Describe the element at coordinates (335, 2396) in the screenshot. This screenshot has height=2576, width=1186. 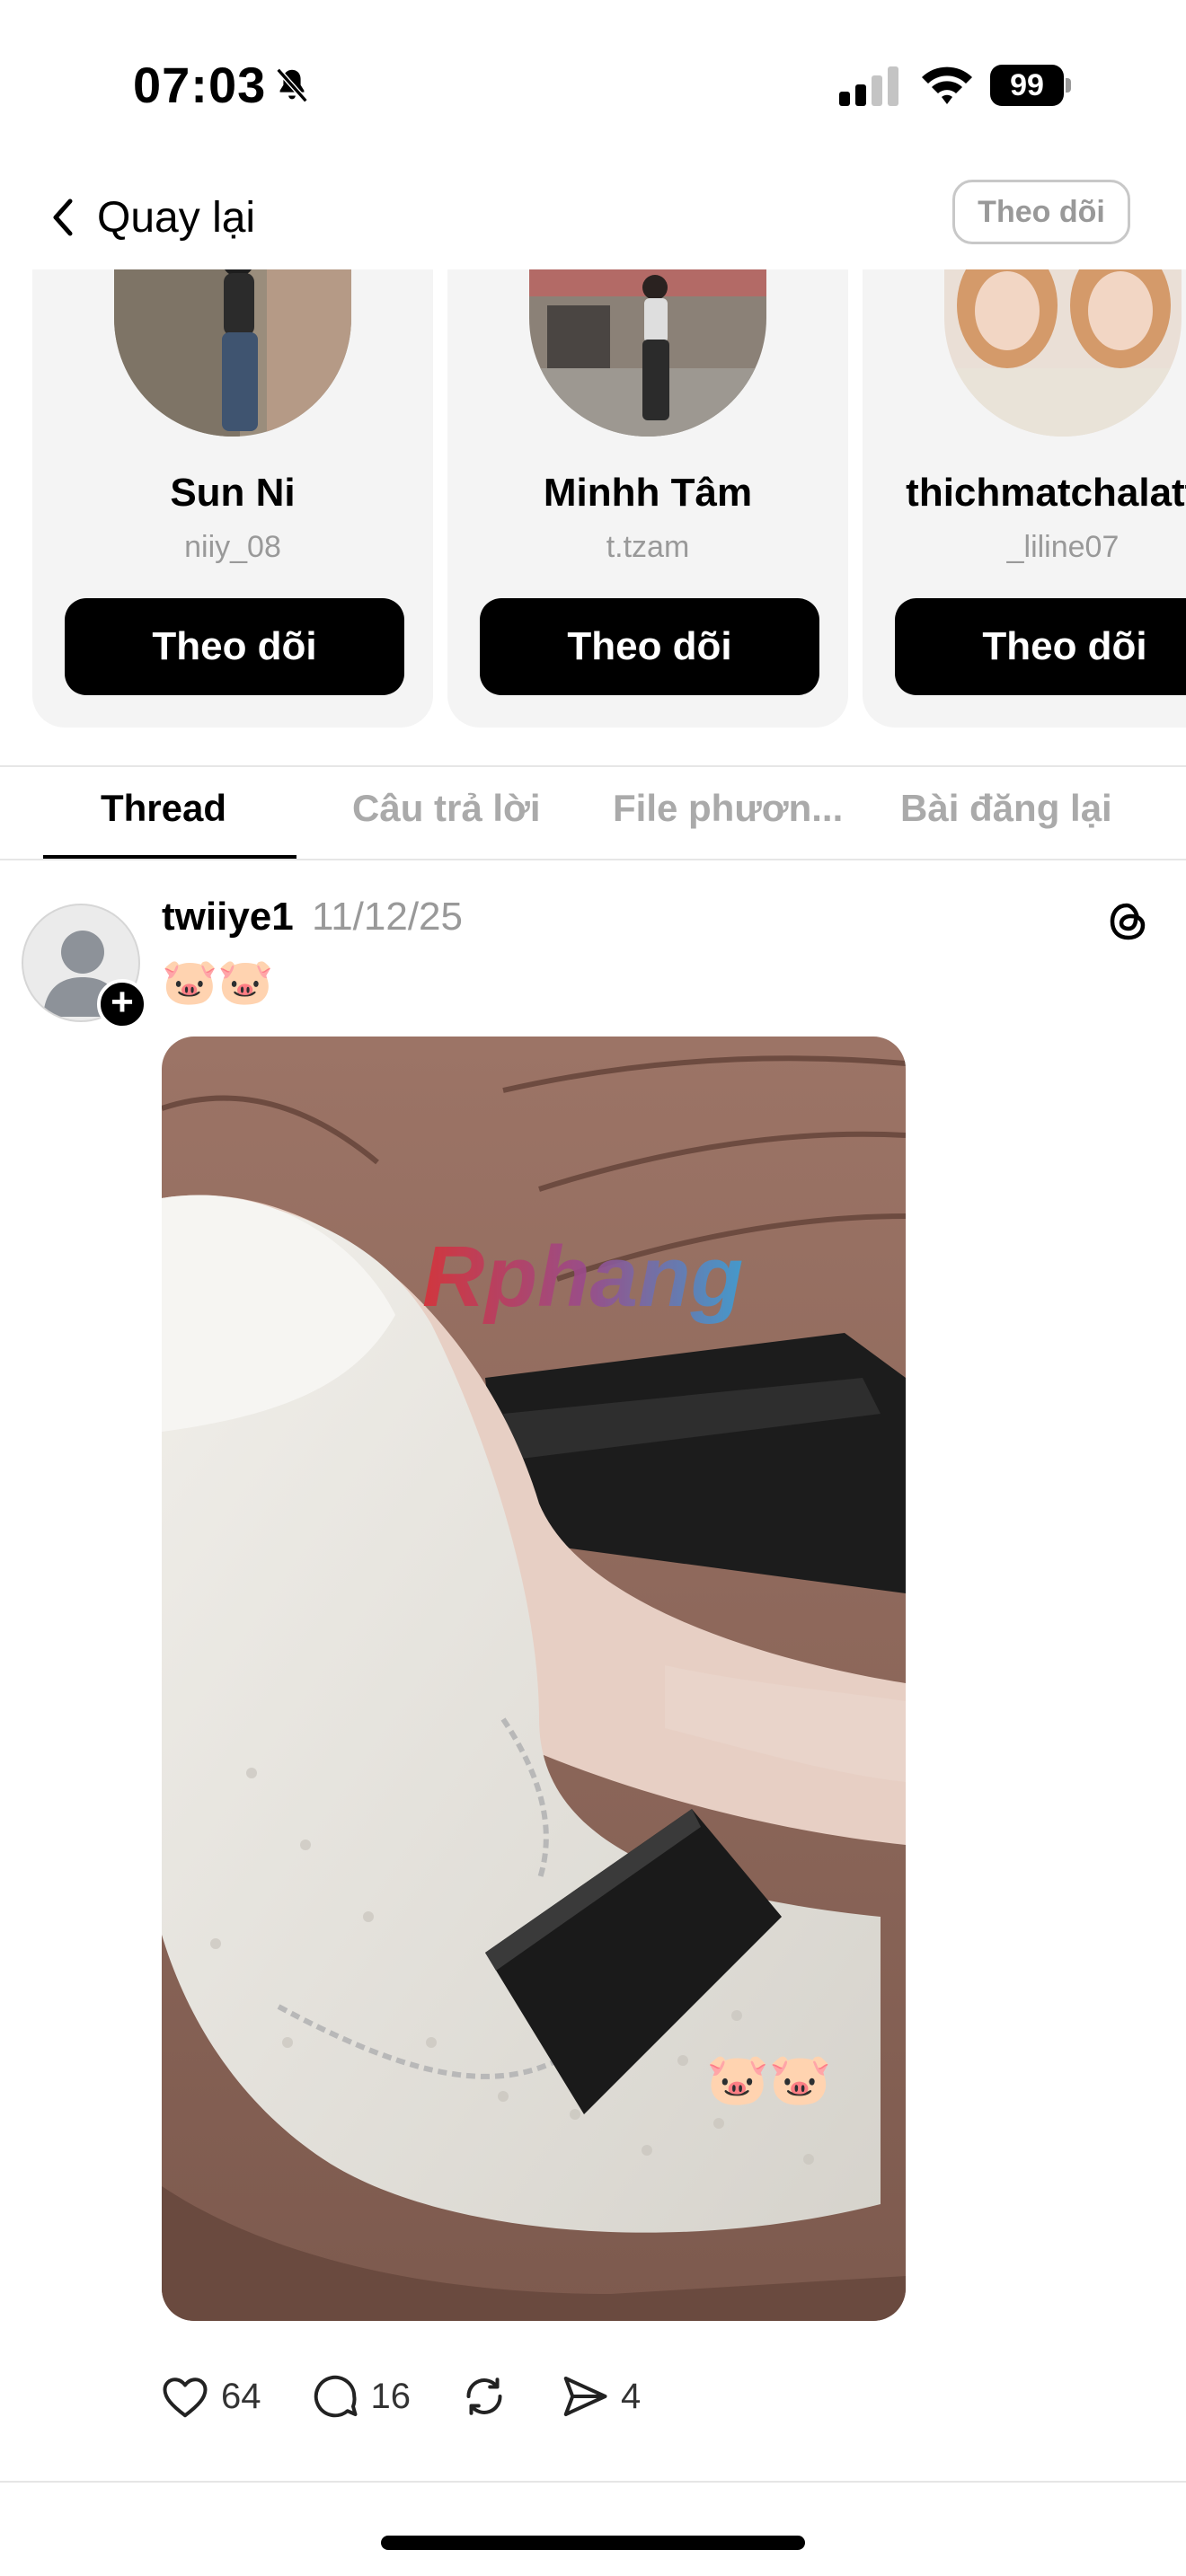
I see `comment-icon` at that location.